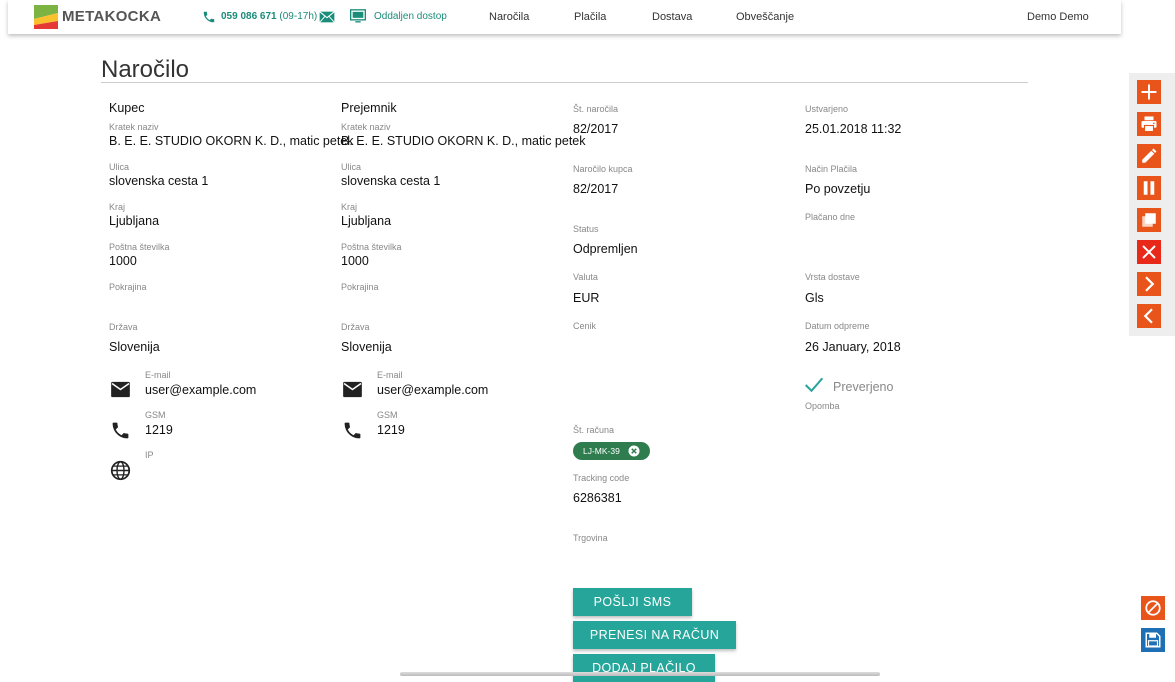 The image size is (1175, 682). I want to click on store-label: Trgovina, so click(590, 538).